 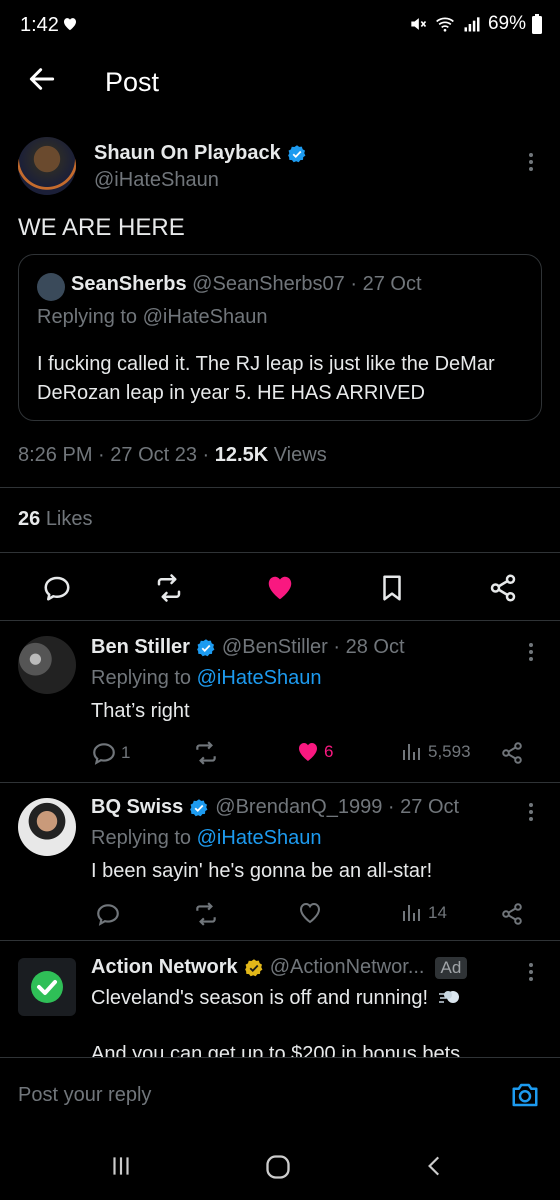 What do you see at coordinates (84, 1095) in the screenshot?
I see `reply-input: Post your reply` at bounding box center [84, 1095].